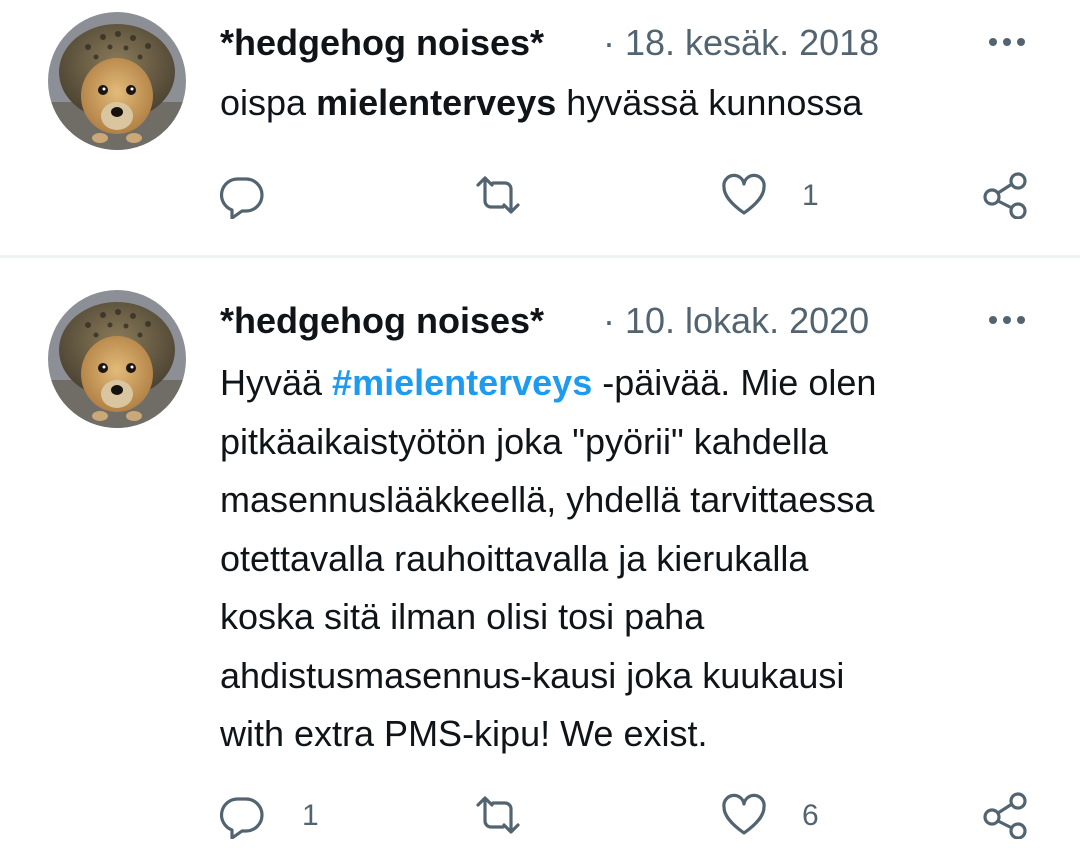 Image resolution: width=1080 pixels, height=851 pixels. I want to click on like-button: 1, so click(775, 195).